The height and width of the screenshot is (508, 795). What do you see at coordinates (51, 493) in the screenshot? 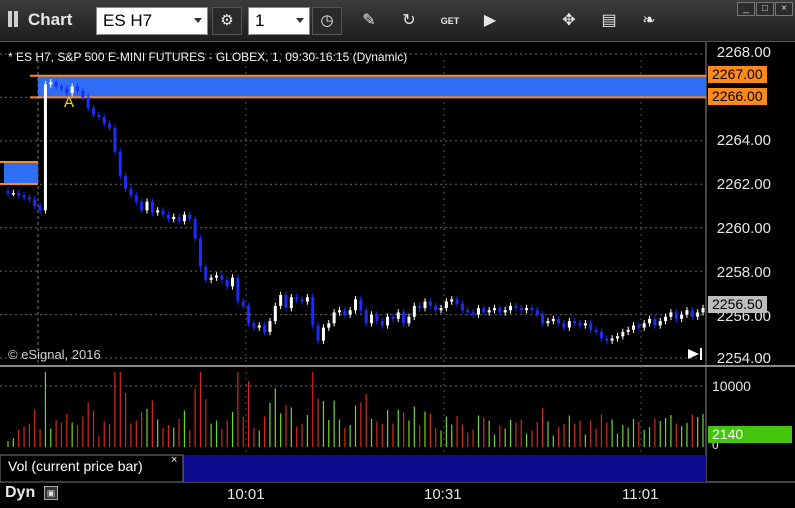
I see `lock-icon: ▣` at bounding box center [51, 493].